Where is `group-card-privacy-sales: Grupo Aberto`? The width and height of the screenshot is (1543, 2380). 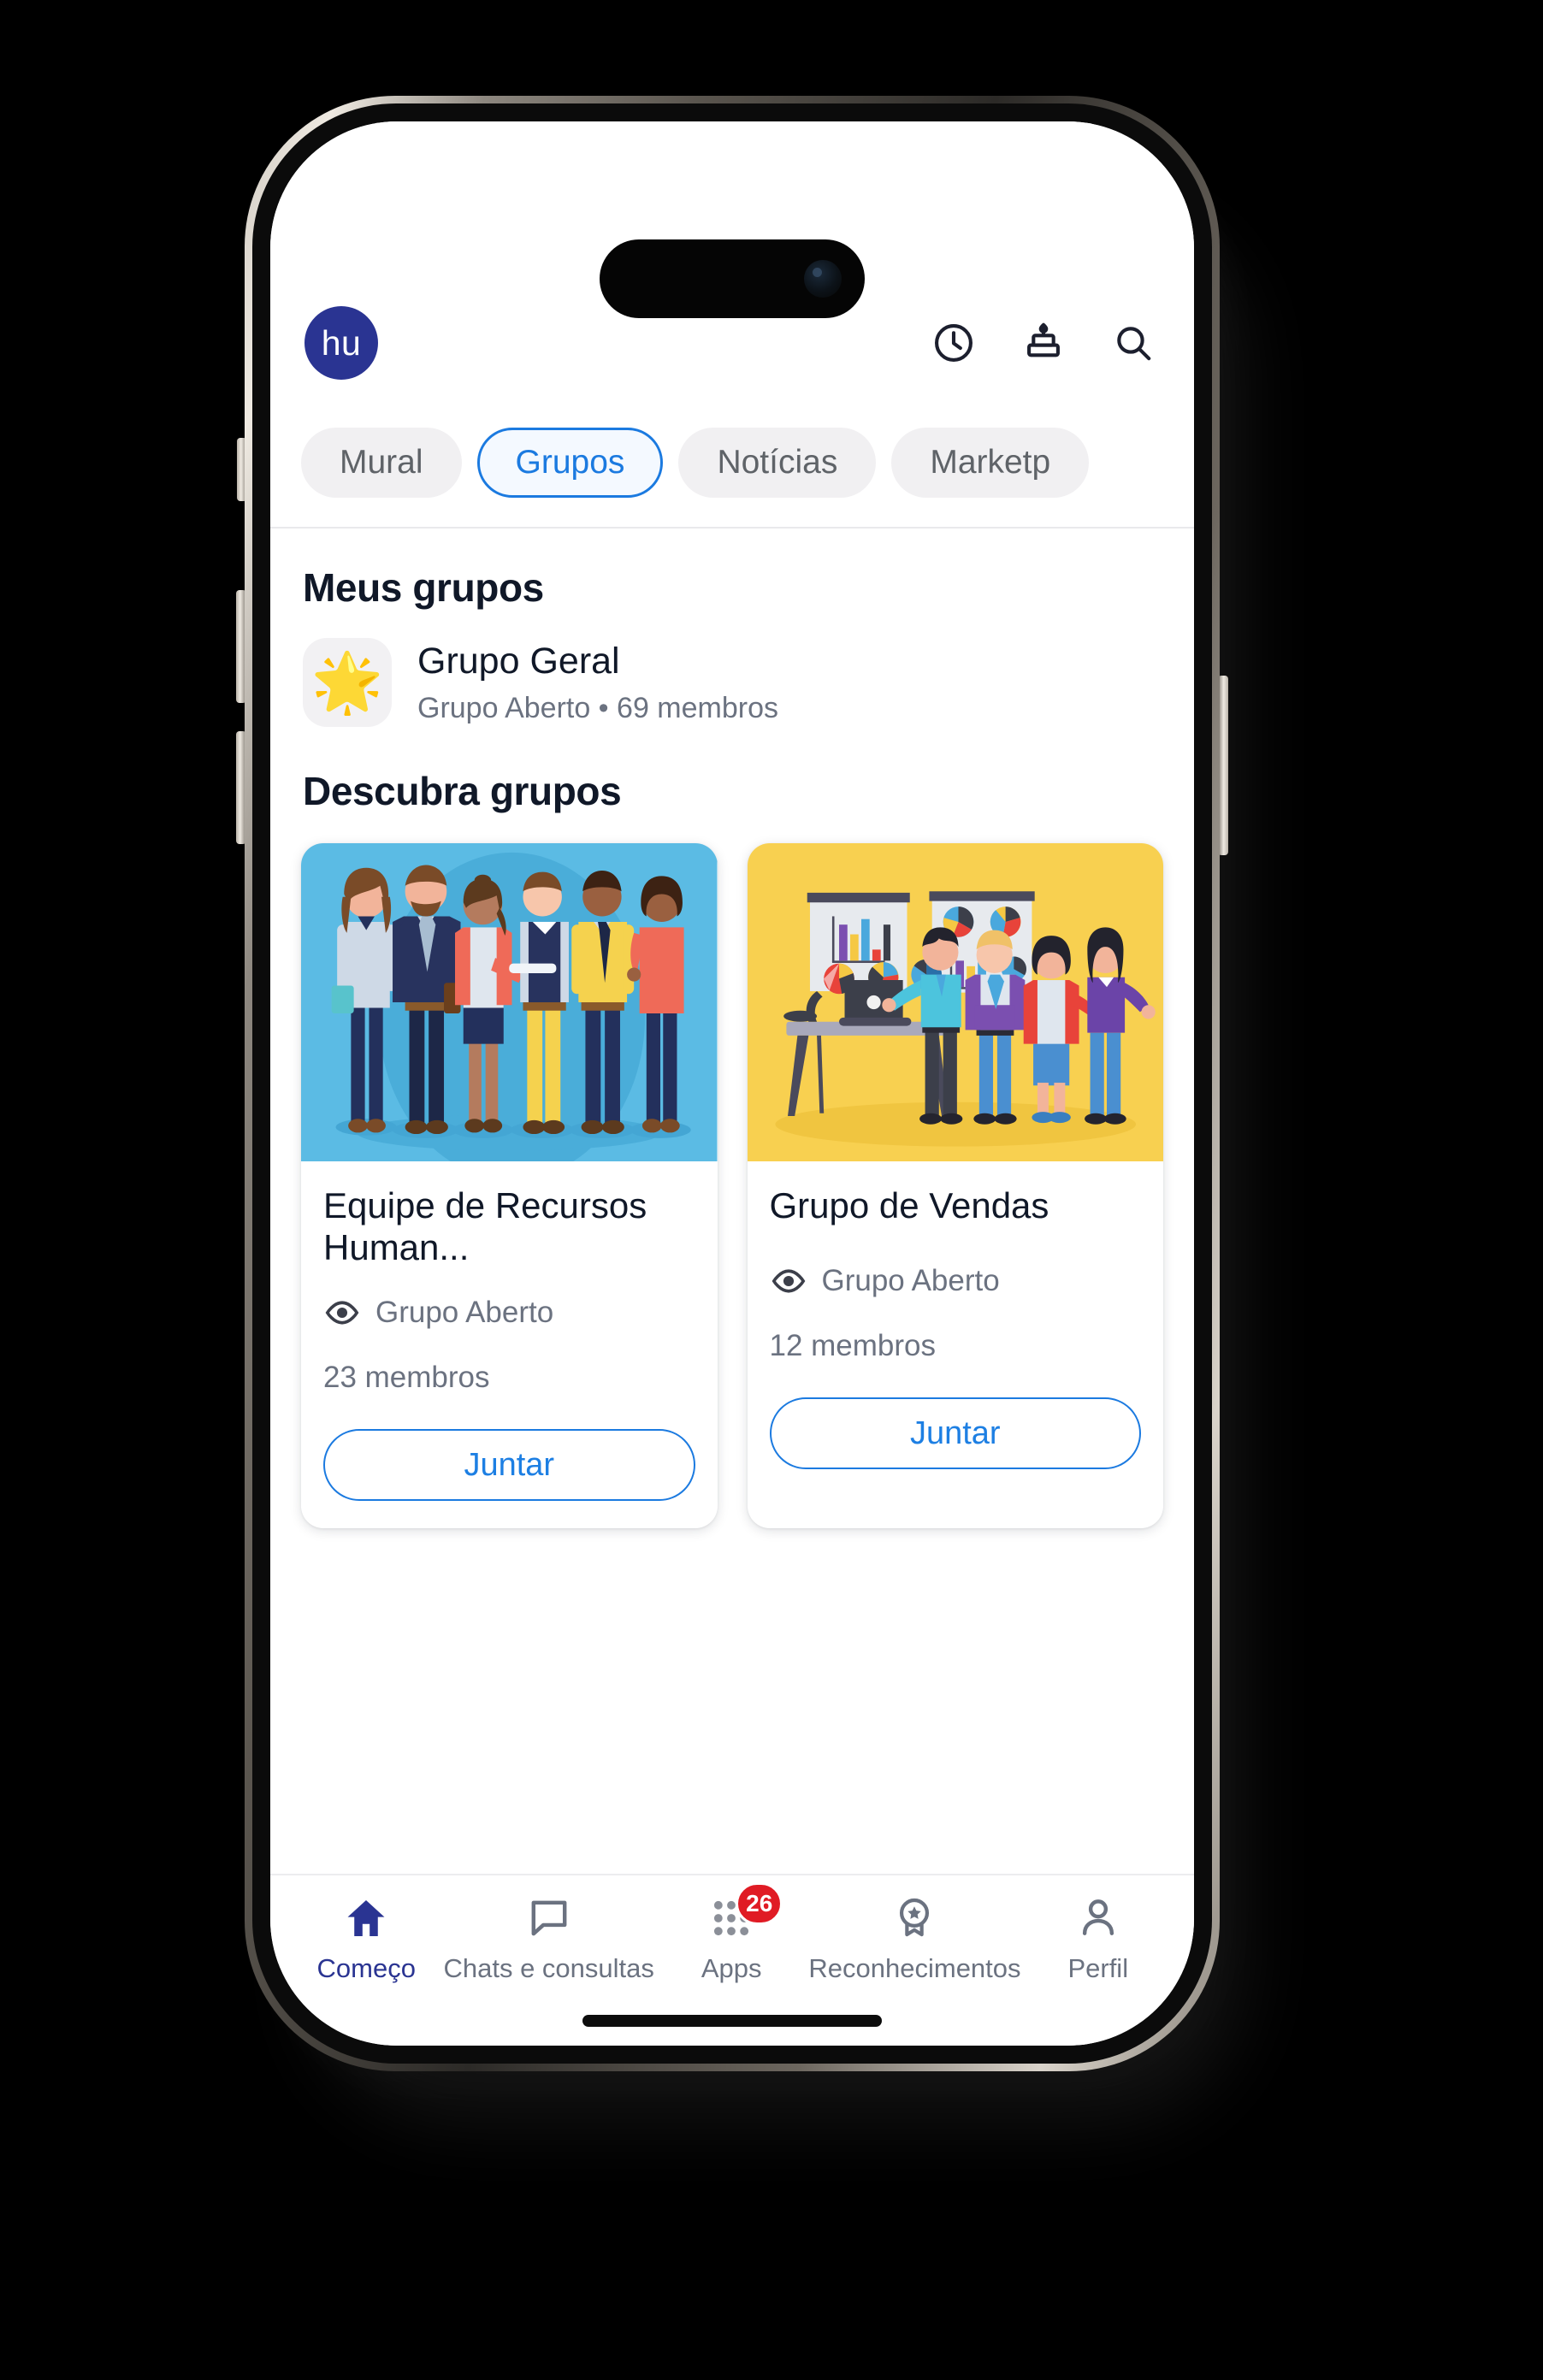 group-card-privacy-sales: Grupo Aberto is located at coordinates (956, 1269).